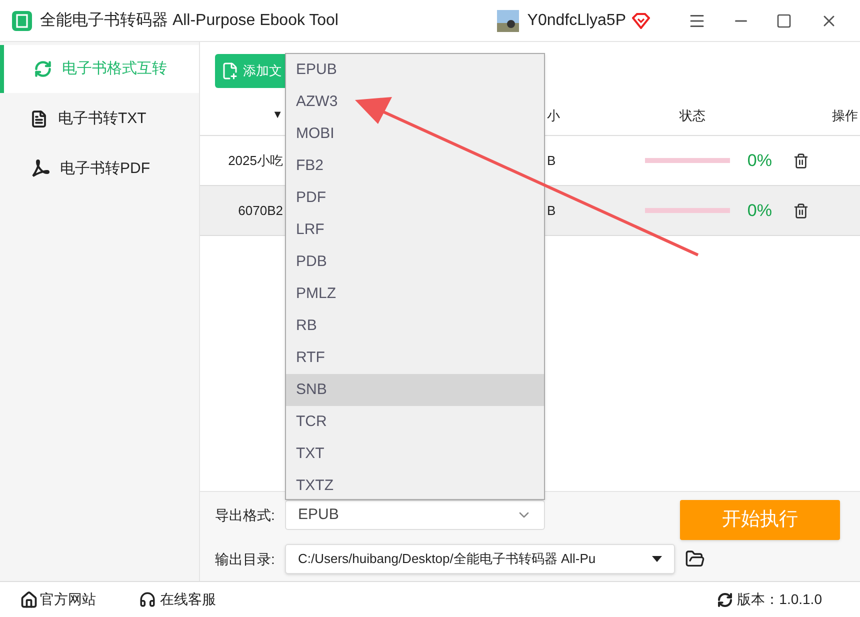 This screenshot has height=617, width=860. What do you see at coordinates (845, 115) in the screenshot?
I see `table-header: 操作` at bounding box center [845, 115].